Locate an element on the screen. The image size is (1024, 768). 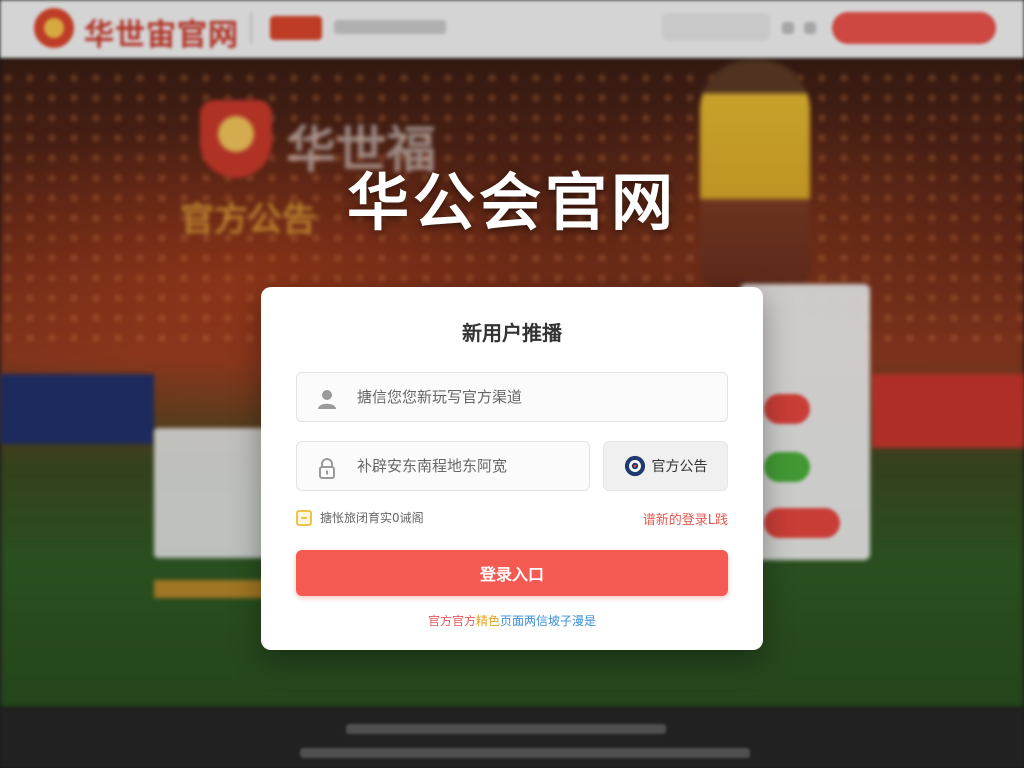
remember-option: 搪怅旅闭育实0诫阁 is located at coordinates (360, 517).